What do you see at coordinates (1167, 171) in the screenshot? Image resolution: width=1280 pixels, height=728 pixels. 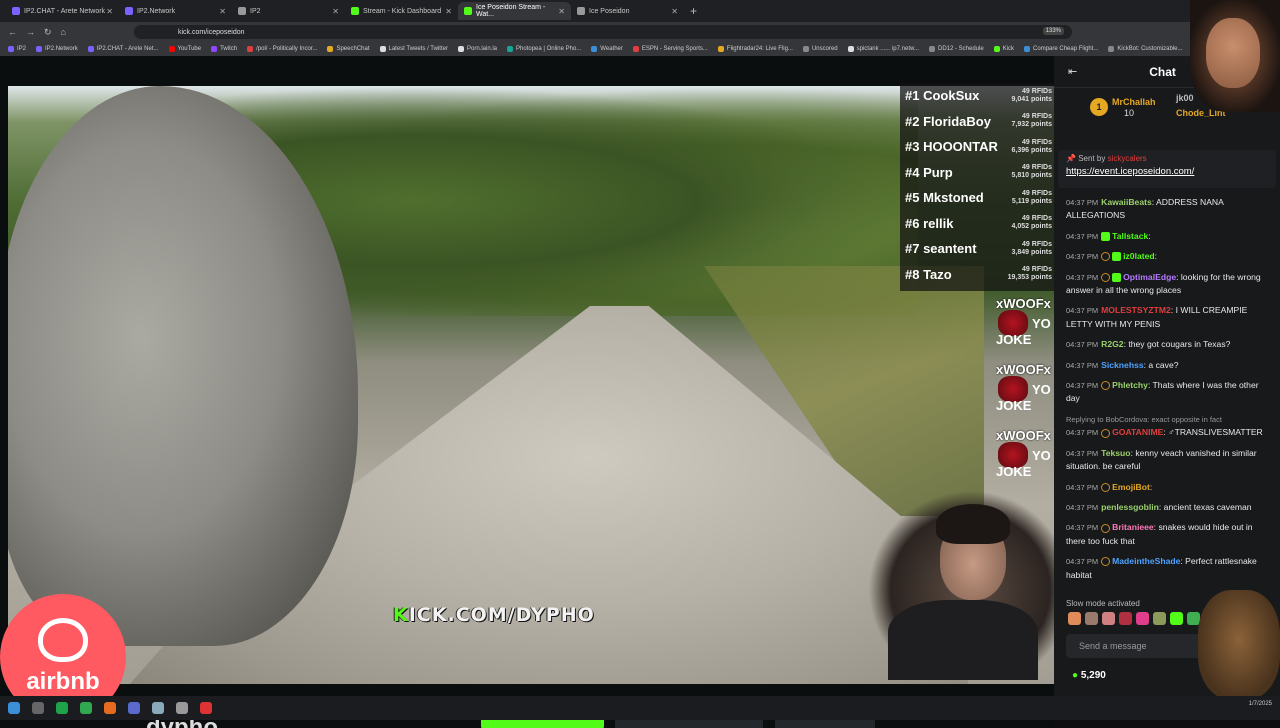 I see `pinned-link: https://event.iceposeidon.com/` at bounding box center [1167, 171].